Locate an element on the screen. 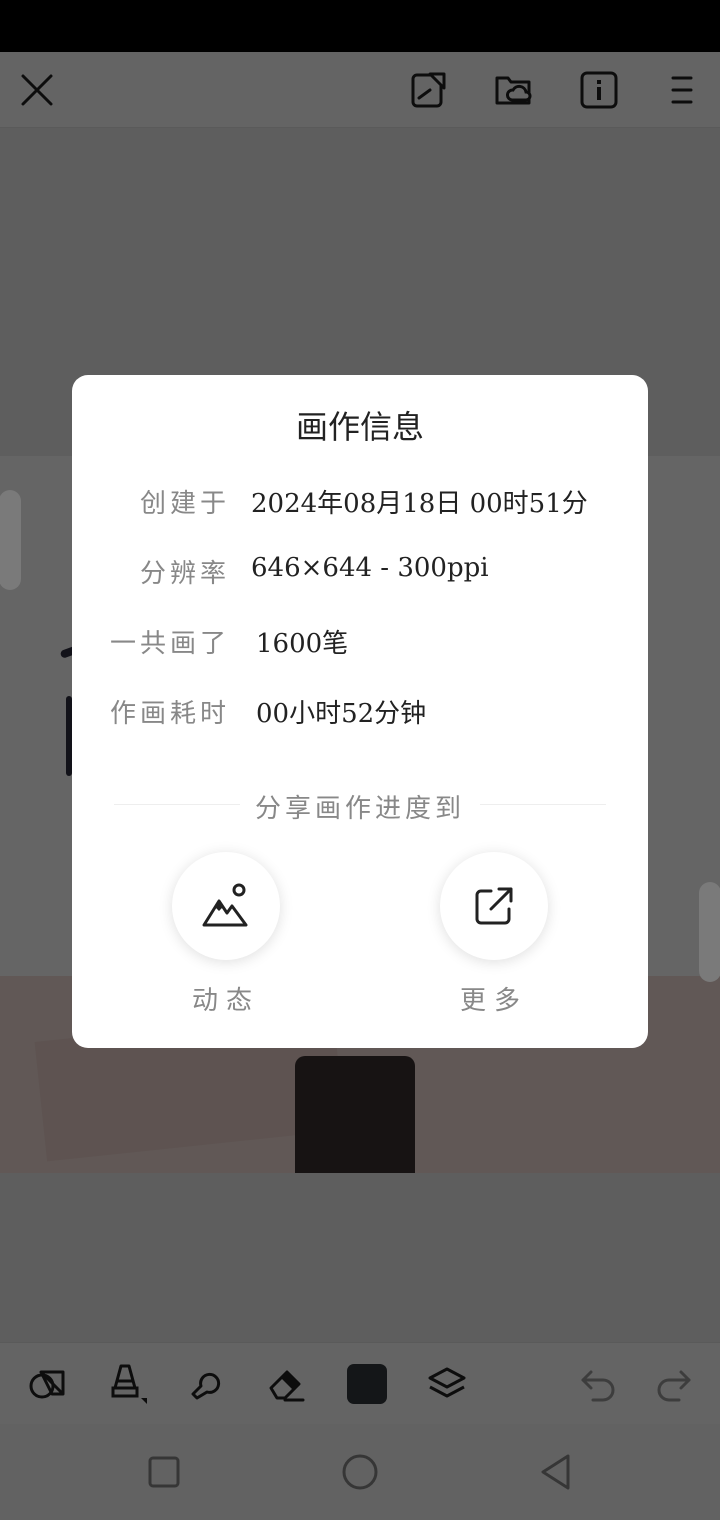 This screenshot has height=1520, width=720. info-value: 00小时52分钟 is located at coordinates (341, 714).